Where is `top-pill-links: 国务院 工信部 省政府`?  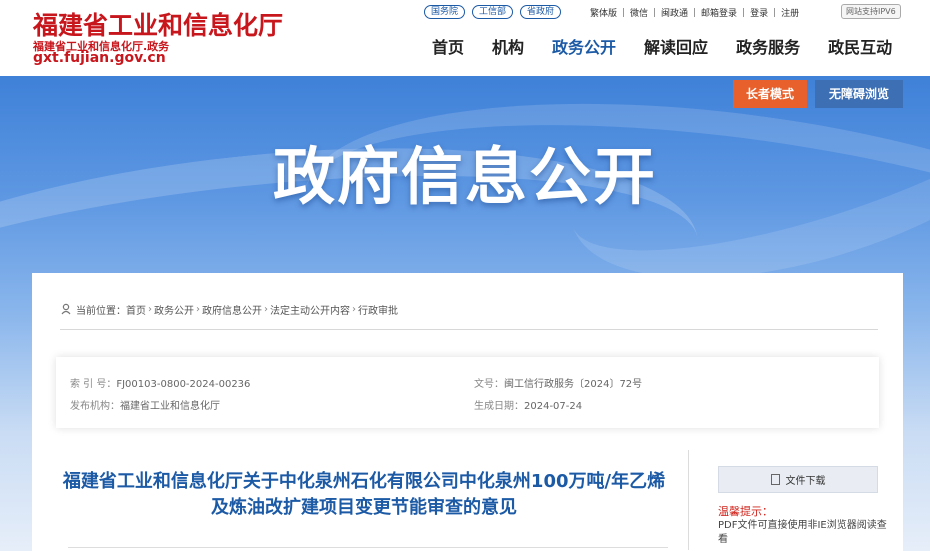
top-pill-links: 国务院 工信部 省政府 is located at coordinates (496, 12).